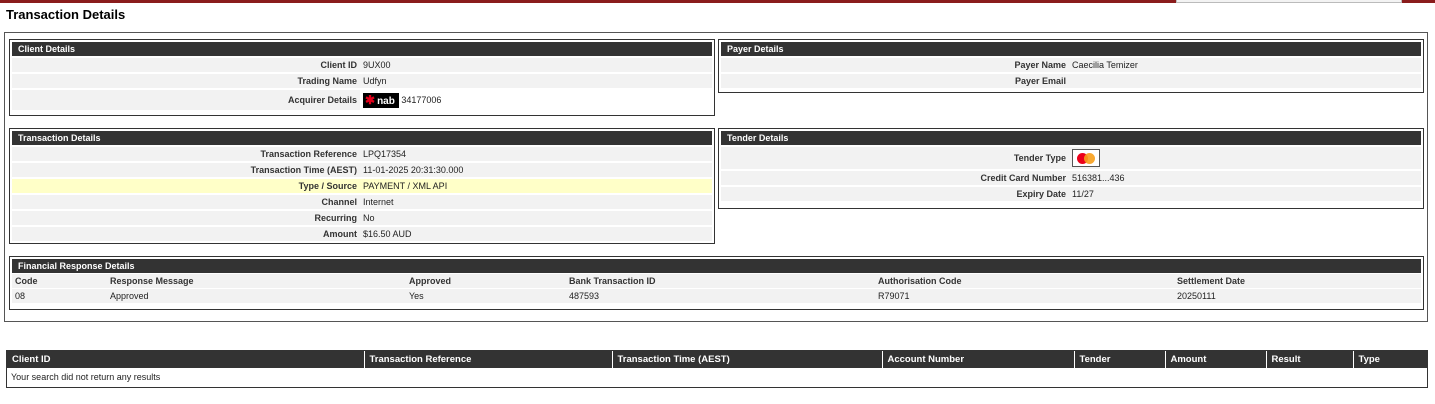  What do you see at coordinates (1024, 296) in the screenshot?
I see `cell-authorisation-code: R79071` at bounding box center [1024, 296].